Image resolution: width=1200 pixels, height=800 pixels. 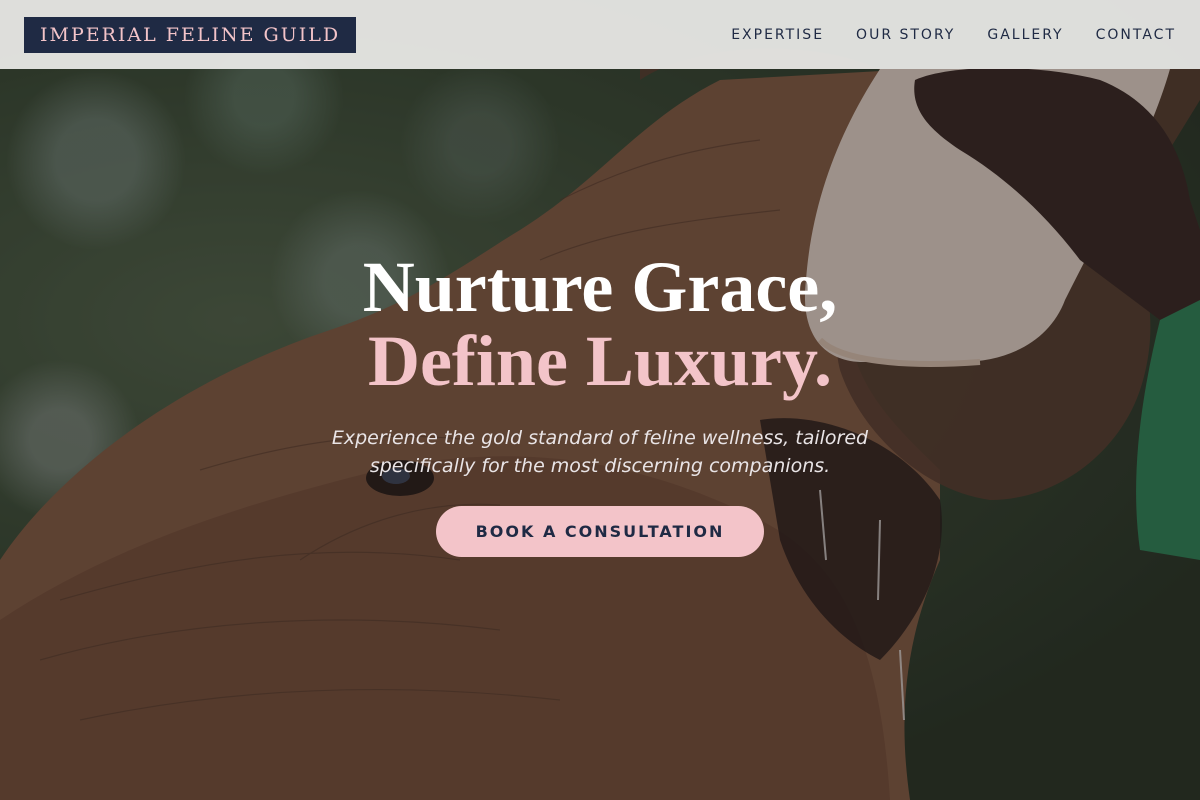 What do you see at coordinates (600, 287) in the screenshot?
I see `headline-line-1: Nurture Grace,` at bounding box center [600, 287].